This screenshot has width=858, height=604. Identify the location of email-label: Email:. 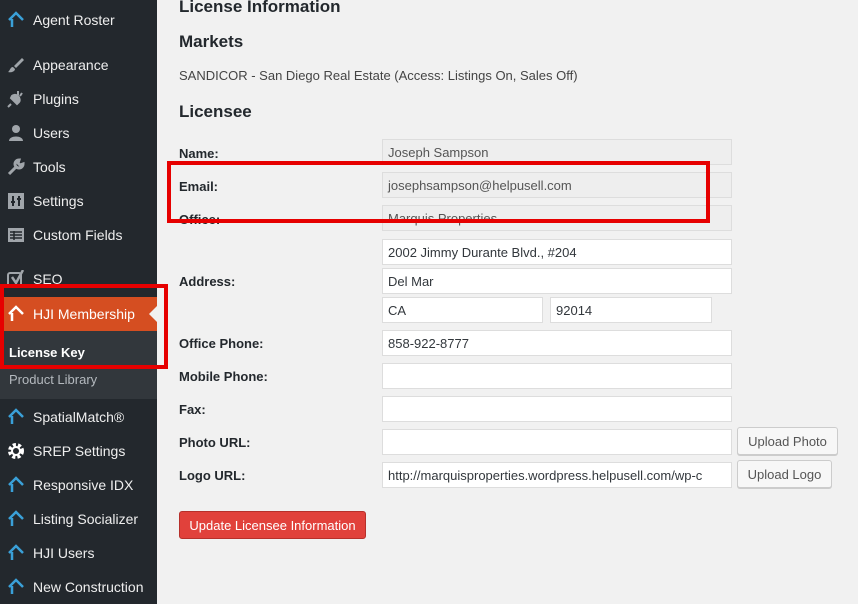
(199, 186).